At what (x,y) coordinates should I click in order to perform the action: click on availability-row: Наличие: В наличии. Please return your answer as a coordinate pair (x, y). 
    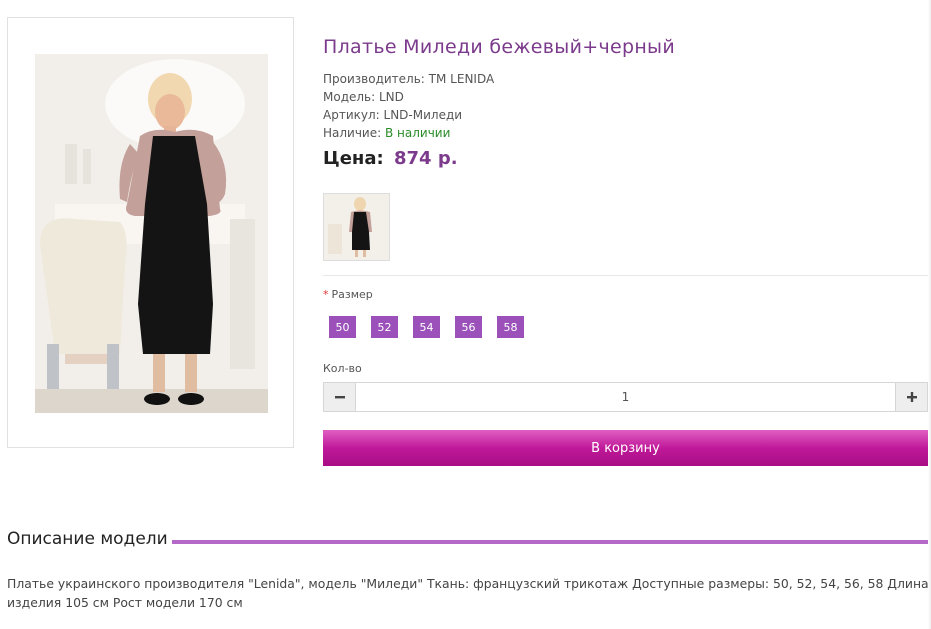
    Looking at the image, I should click on (408, 133).